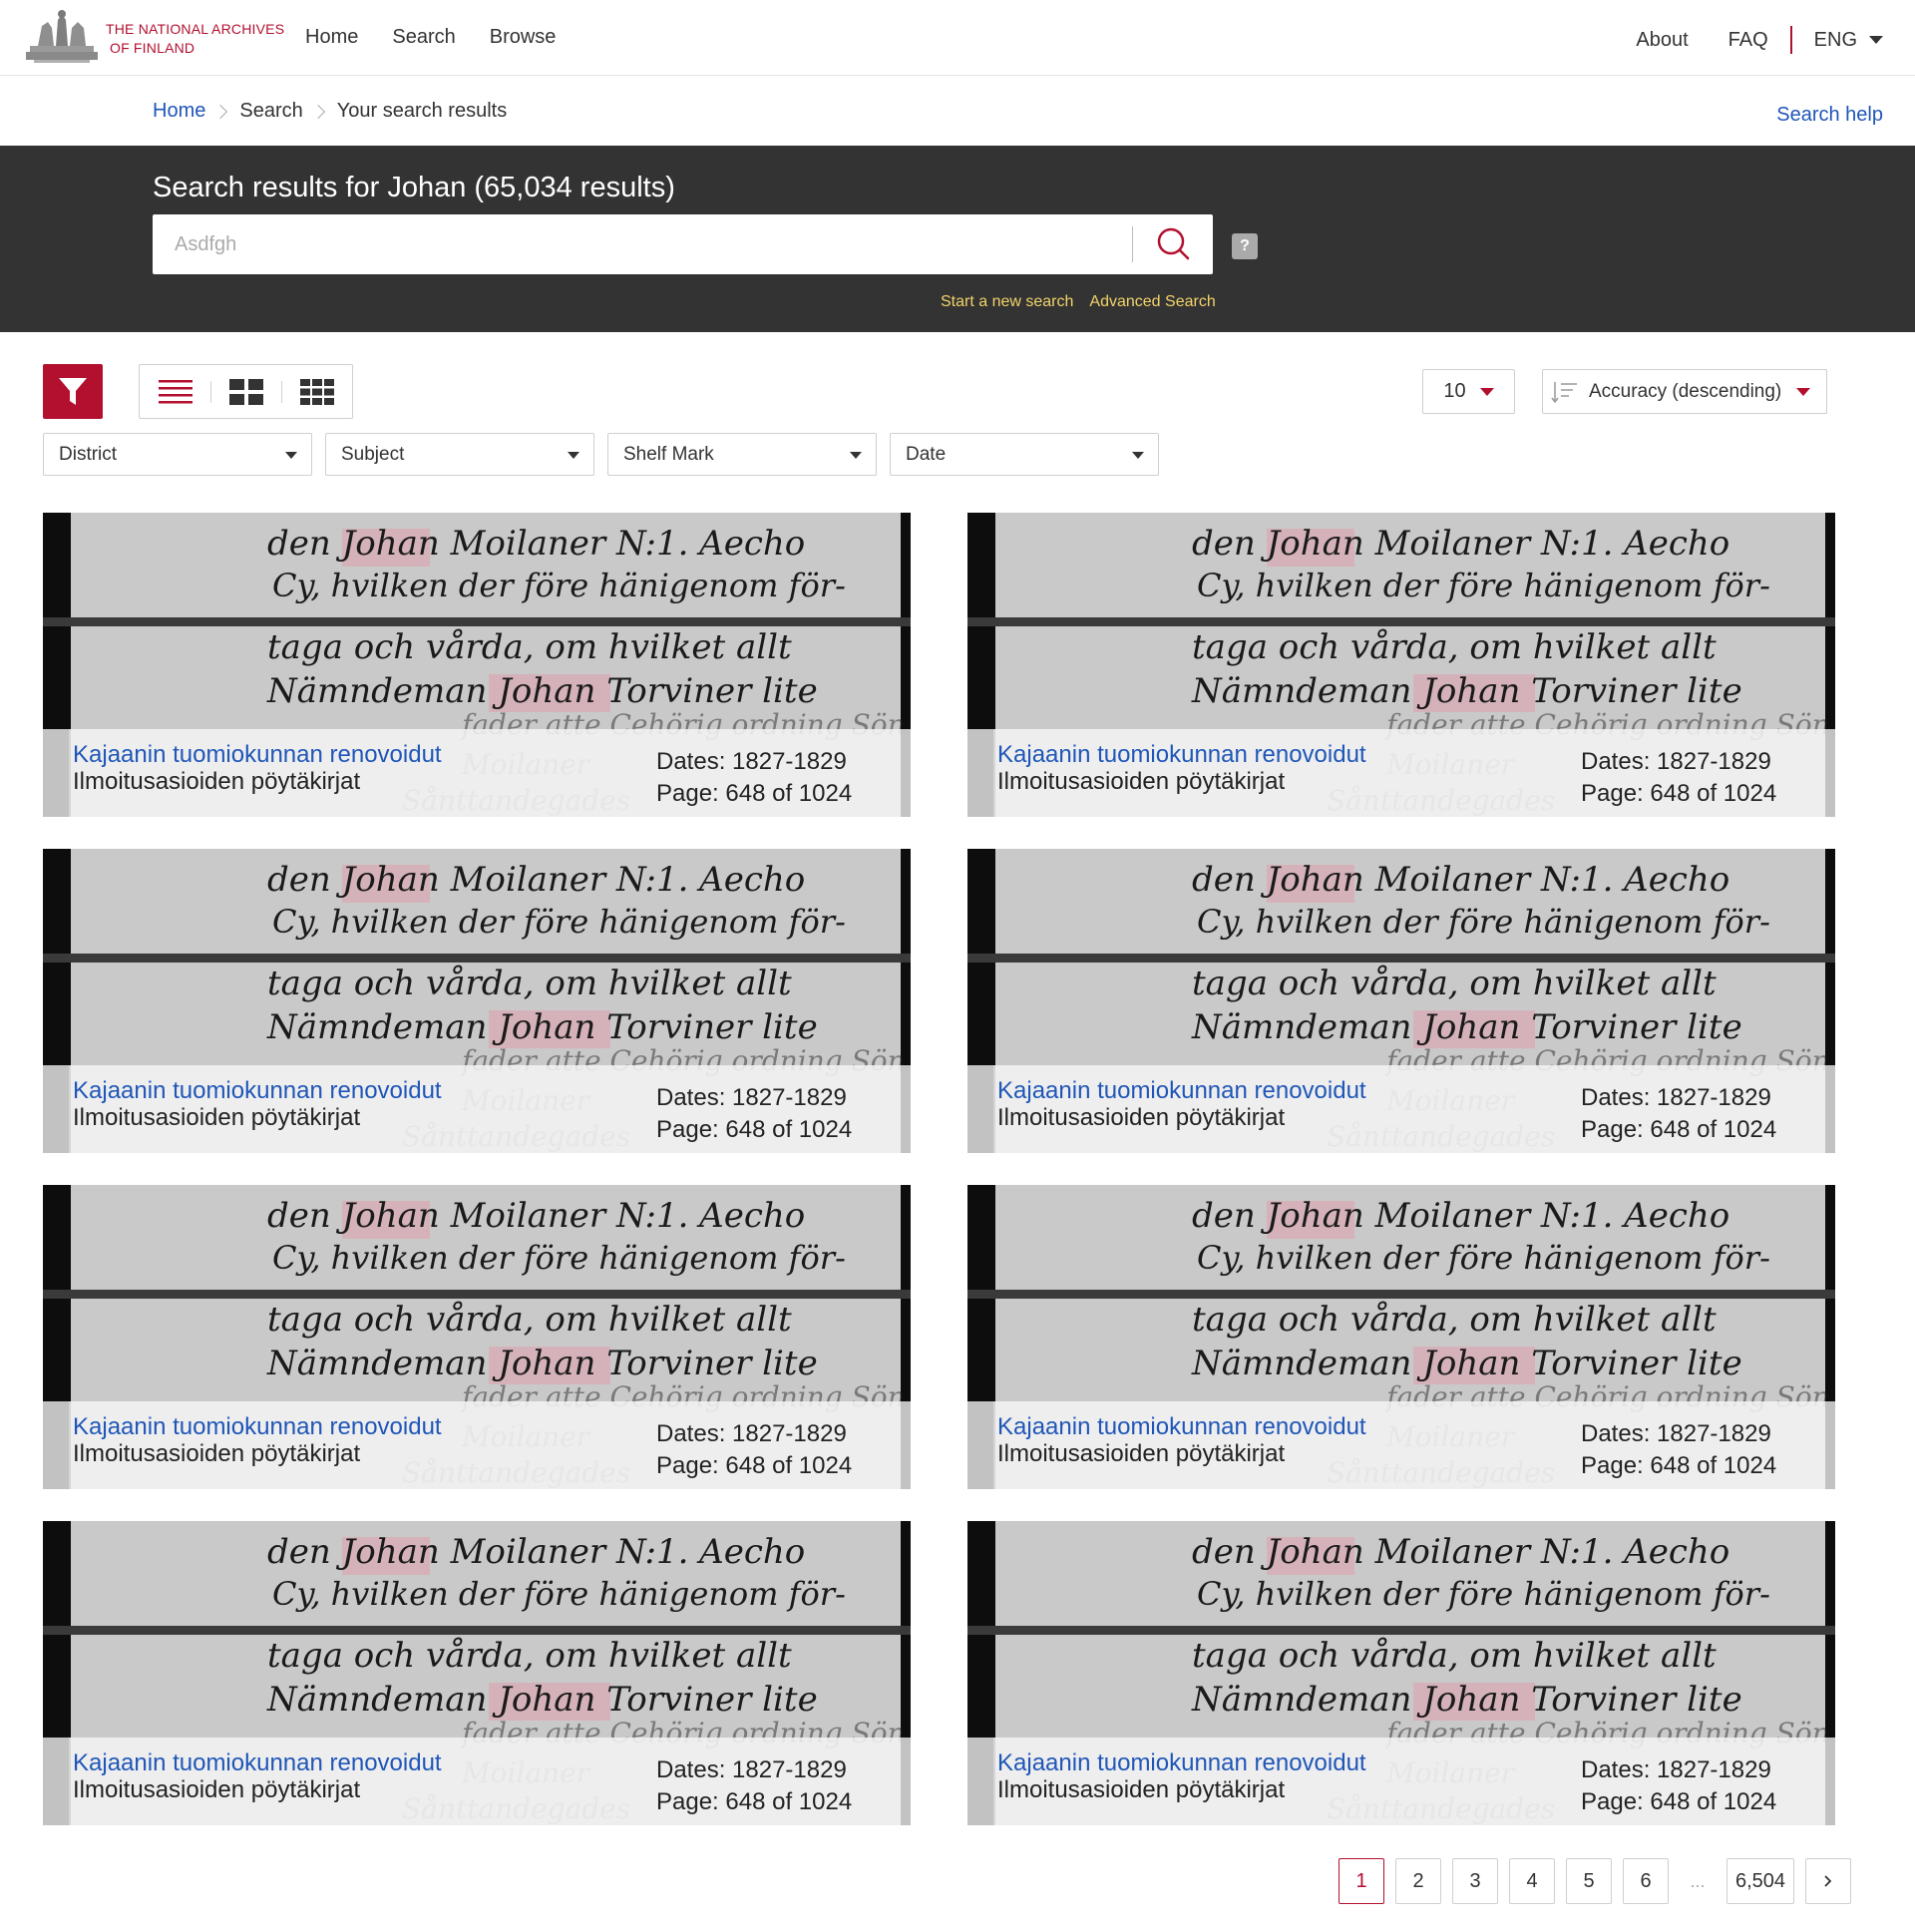 Image resolution: width=1915 pixels, height=1932 pixels. I want to click on nav-home: Home, so click(331, 38).